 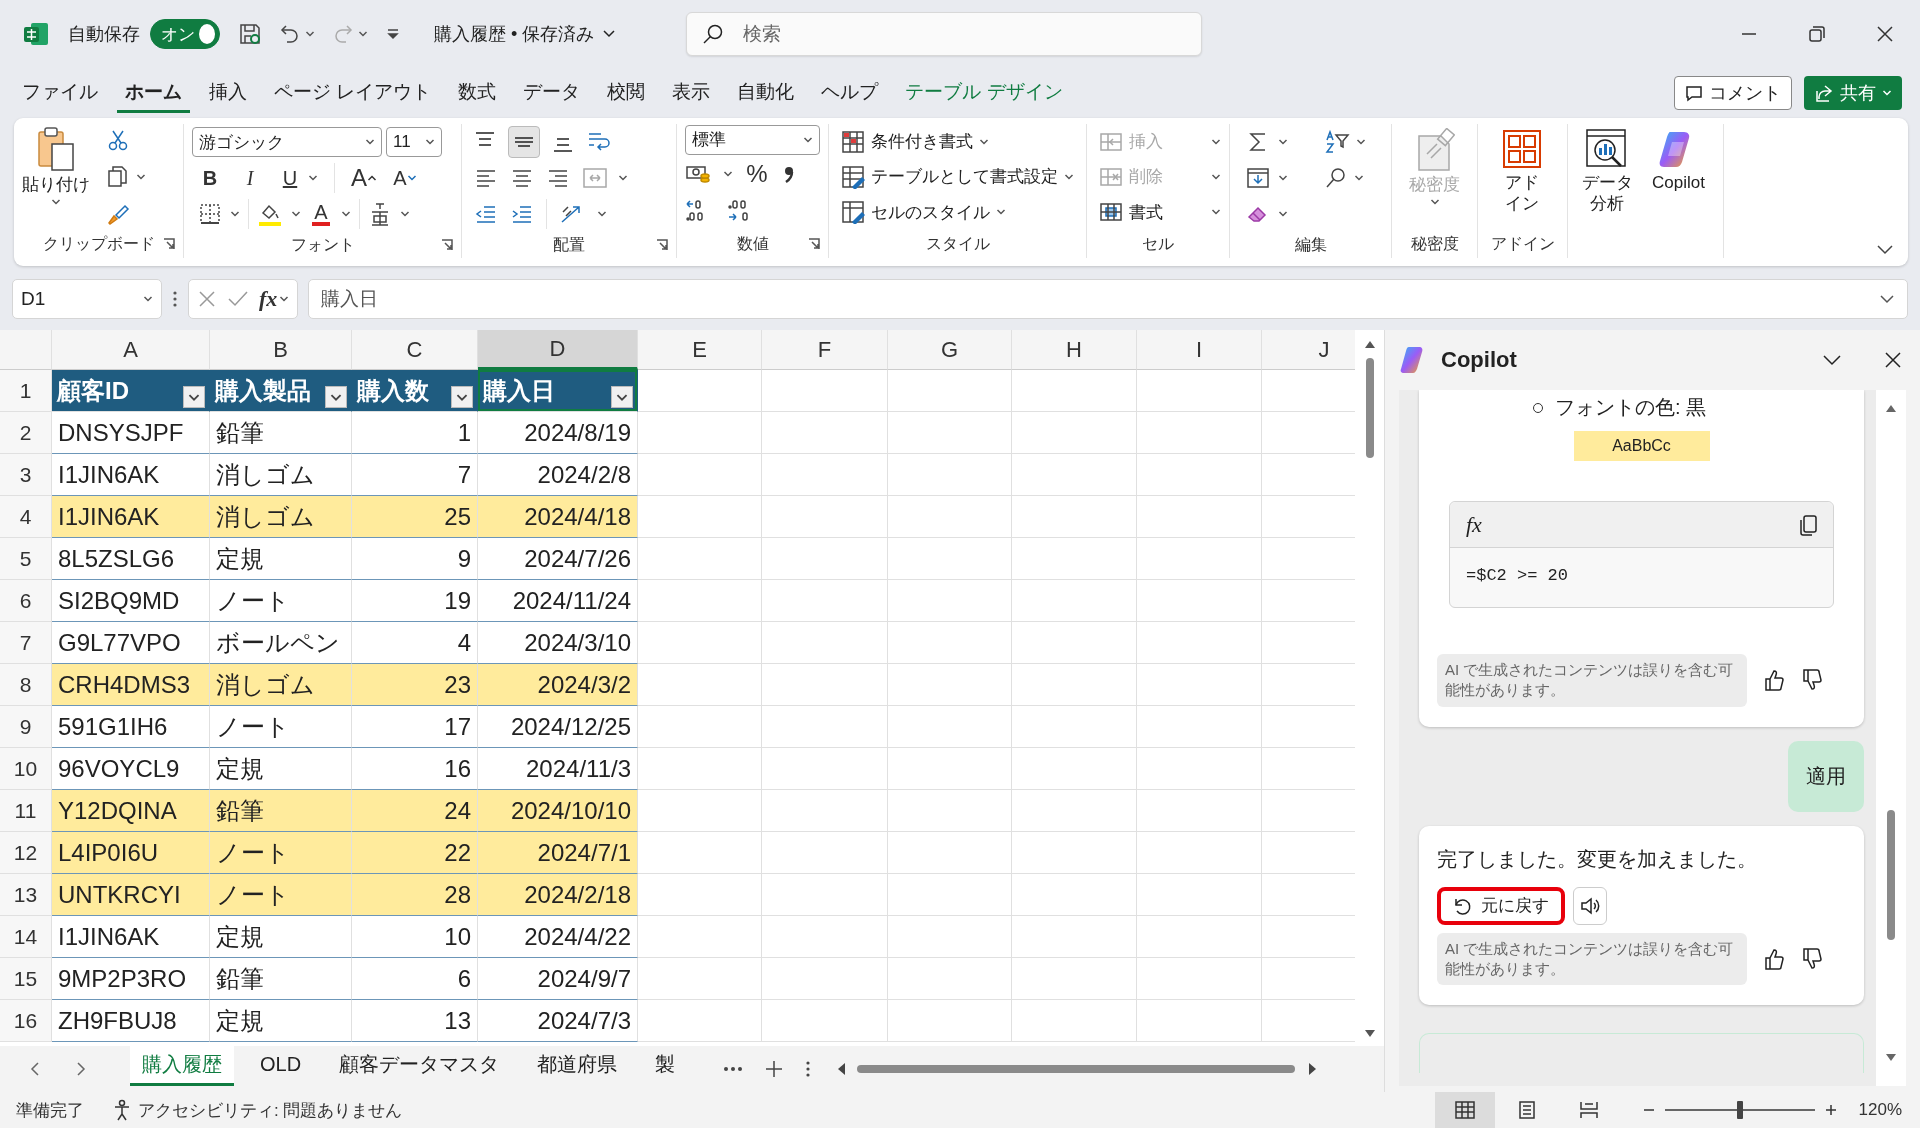 What do you see at coordinates (405, 178) in the screenshot?
I see `decrease-font-size-button: A` at bounding box center [405, 178].